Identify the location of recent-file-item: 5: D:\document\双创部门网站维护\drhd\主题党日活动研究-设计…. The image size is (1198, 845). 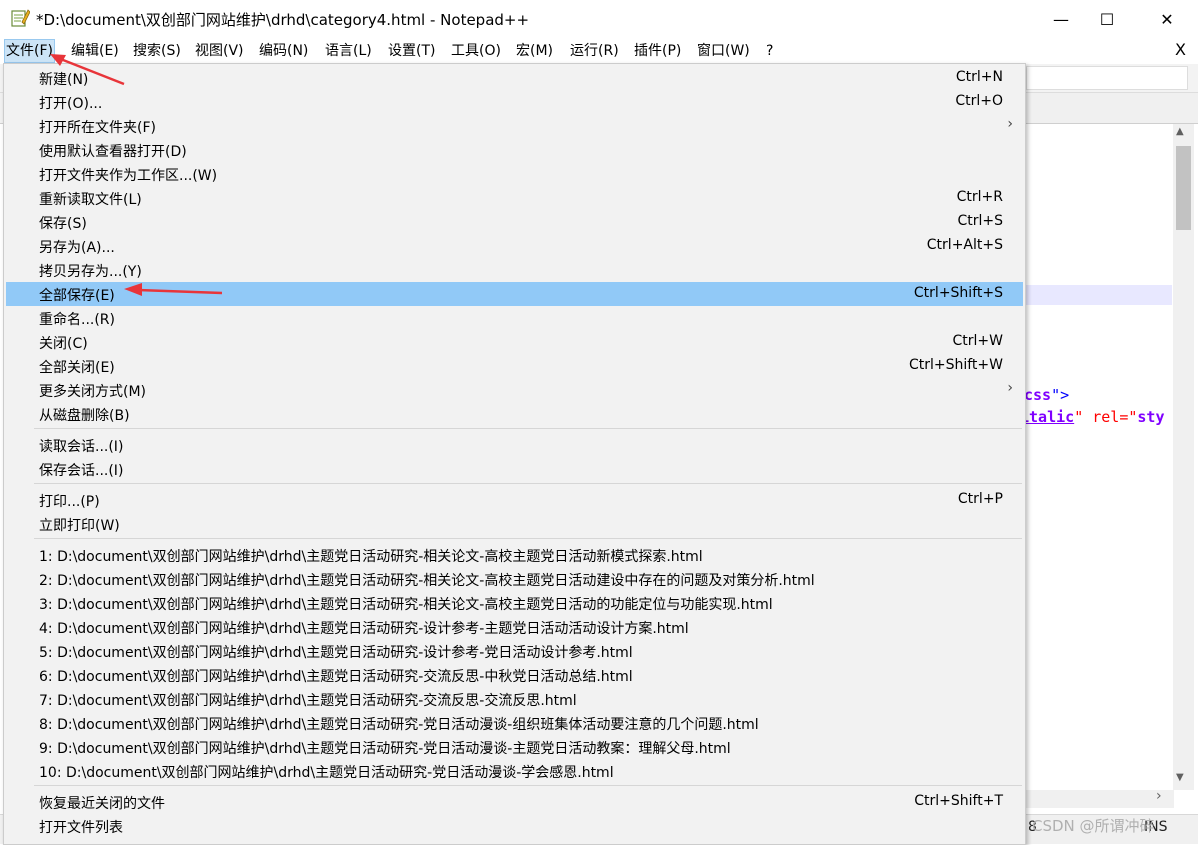
(514, 651).